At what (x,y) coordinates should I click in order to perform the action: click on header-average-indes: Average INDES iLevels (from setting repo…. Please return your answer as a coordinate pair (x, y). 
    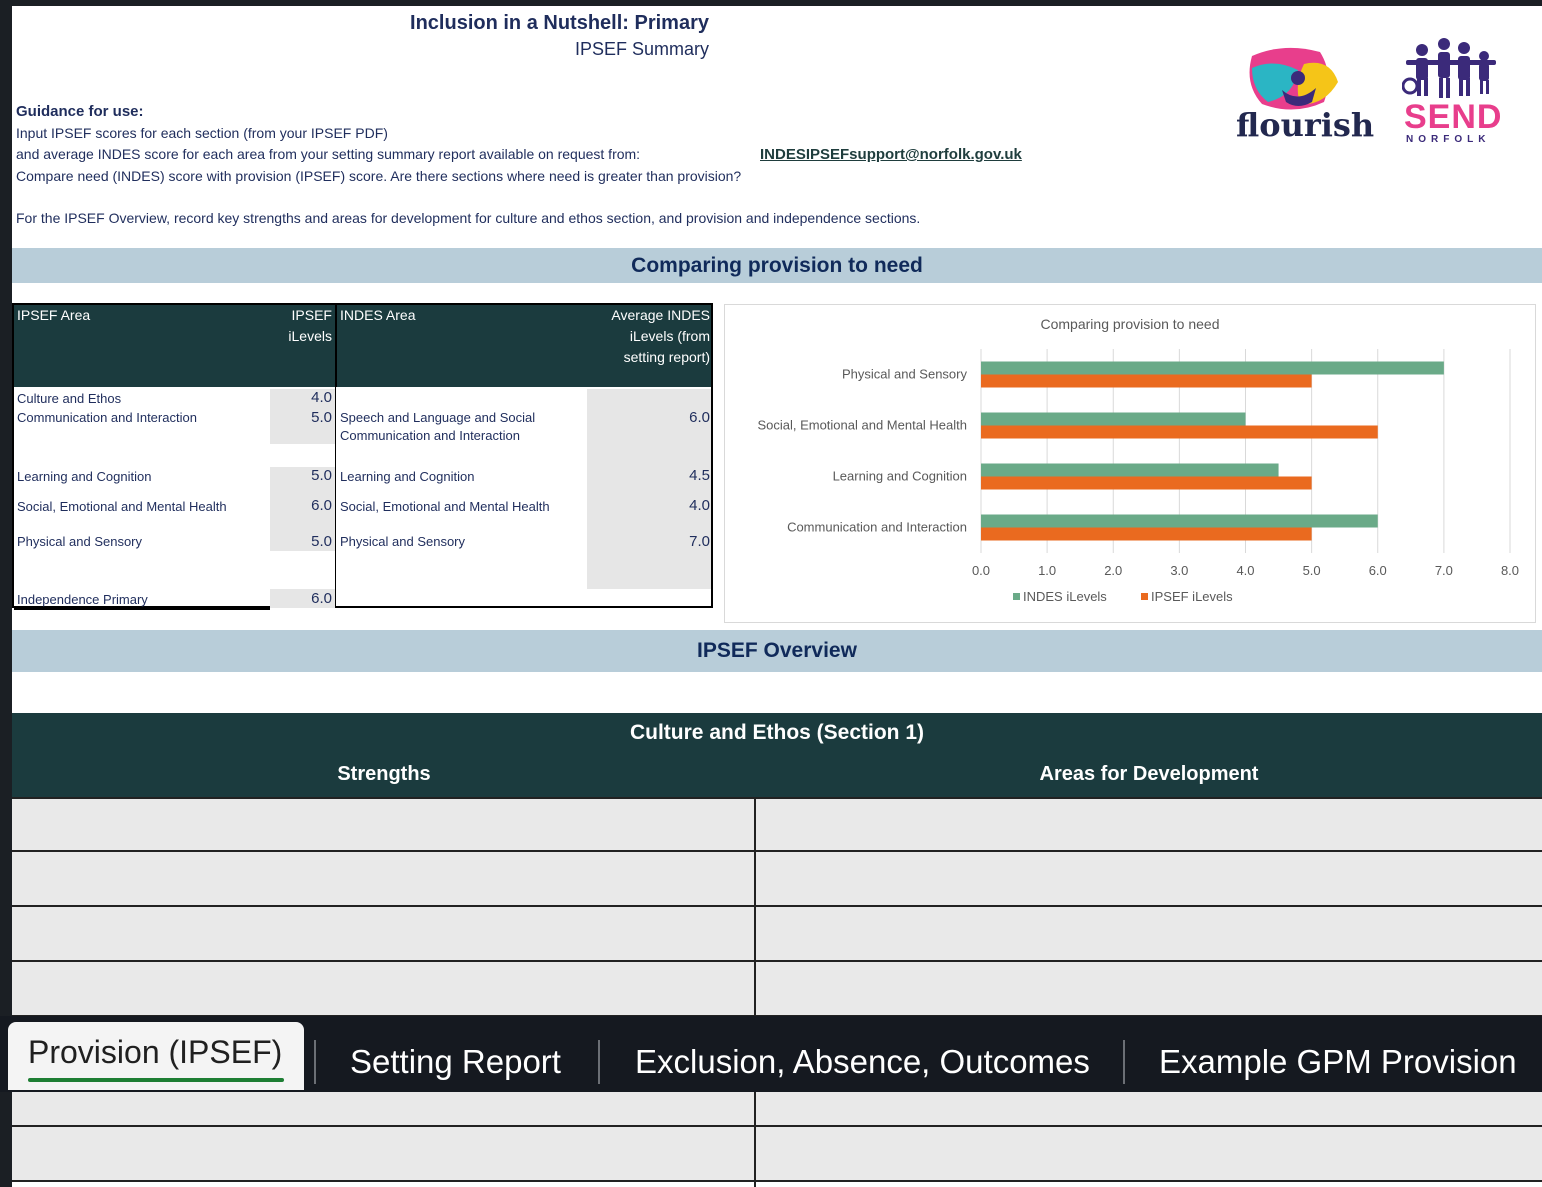
    Looking at the image, I should click on (660, 336).